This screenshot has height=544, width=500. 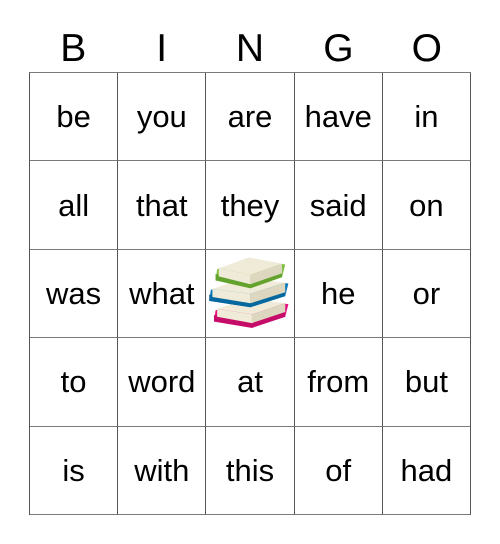 What do you see at coordinates (73, 48) in the screenshot?
I see `header-letter-b: B` at bounding box center [73, 48].